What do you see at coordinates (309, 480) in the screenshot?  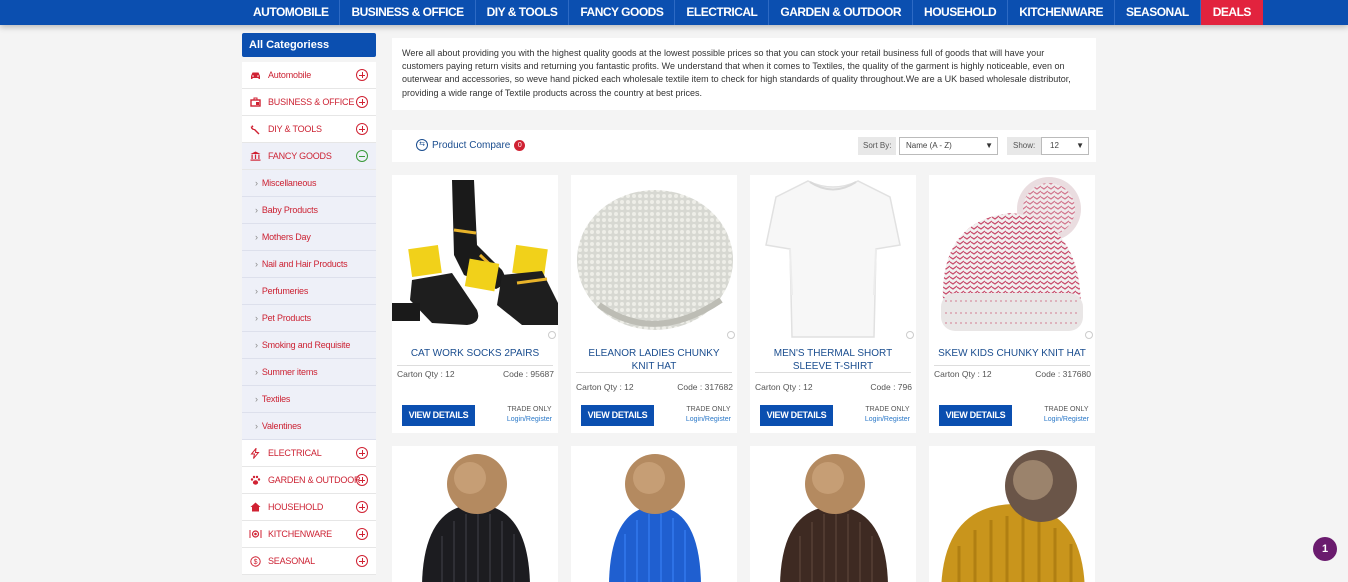 I see `sidebar-item-garden-outdoor: GARDEN & OUTDOOR` at bounding box center [309, 480].